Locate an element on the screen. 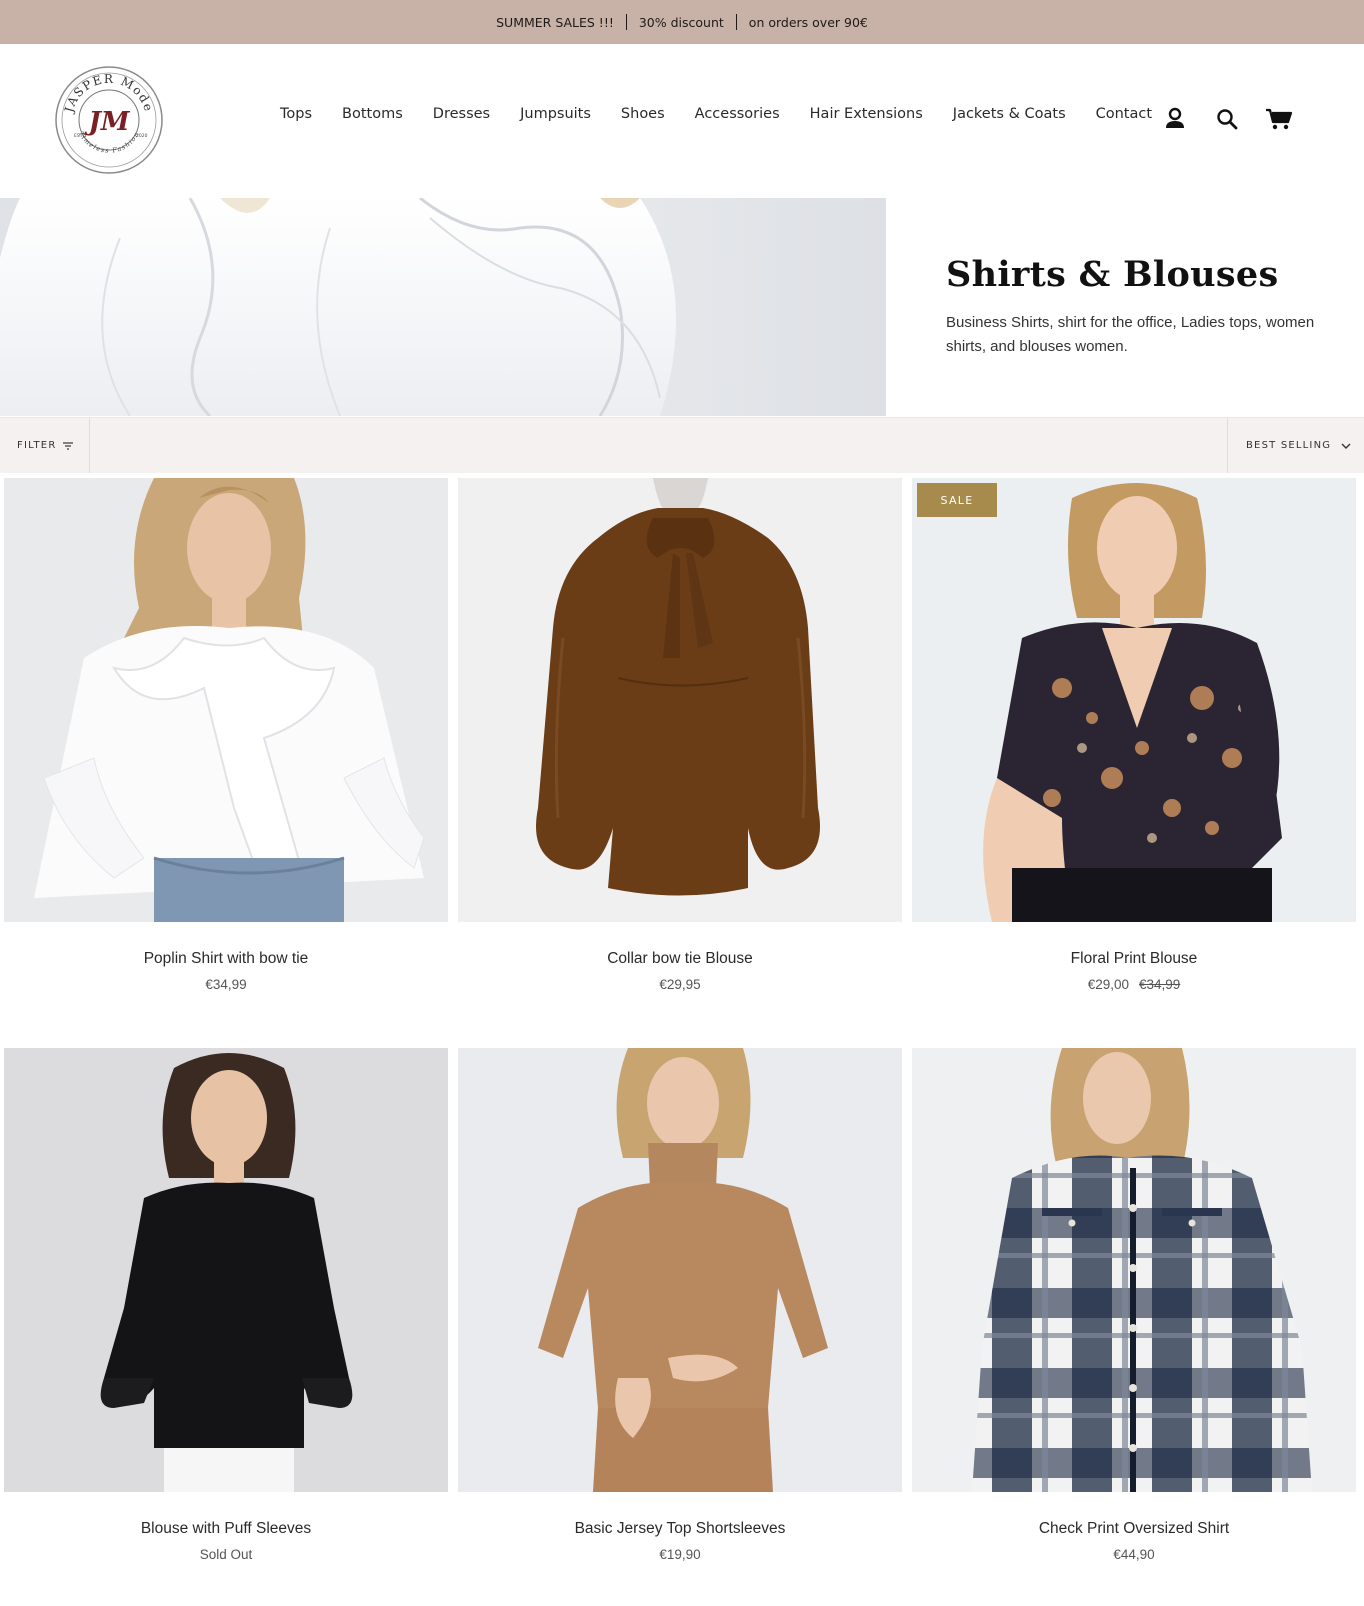  product-price: €34,99 is located at coordinates (226, 984).